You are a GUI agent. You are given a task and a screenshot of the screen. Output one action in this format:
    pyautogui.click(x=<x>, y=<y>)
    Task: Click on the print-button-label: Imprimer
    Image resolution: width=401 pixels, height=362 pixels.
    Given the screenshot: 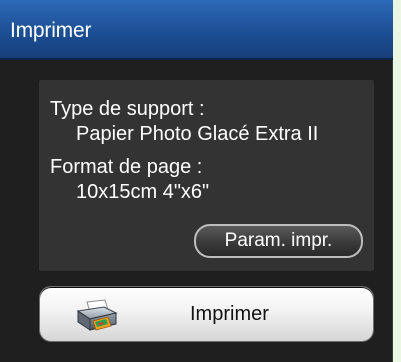 What is the action you would take?
    pyautogui.click(x=229, y=314)
    